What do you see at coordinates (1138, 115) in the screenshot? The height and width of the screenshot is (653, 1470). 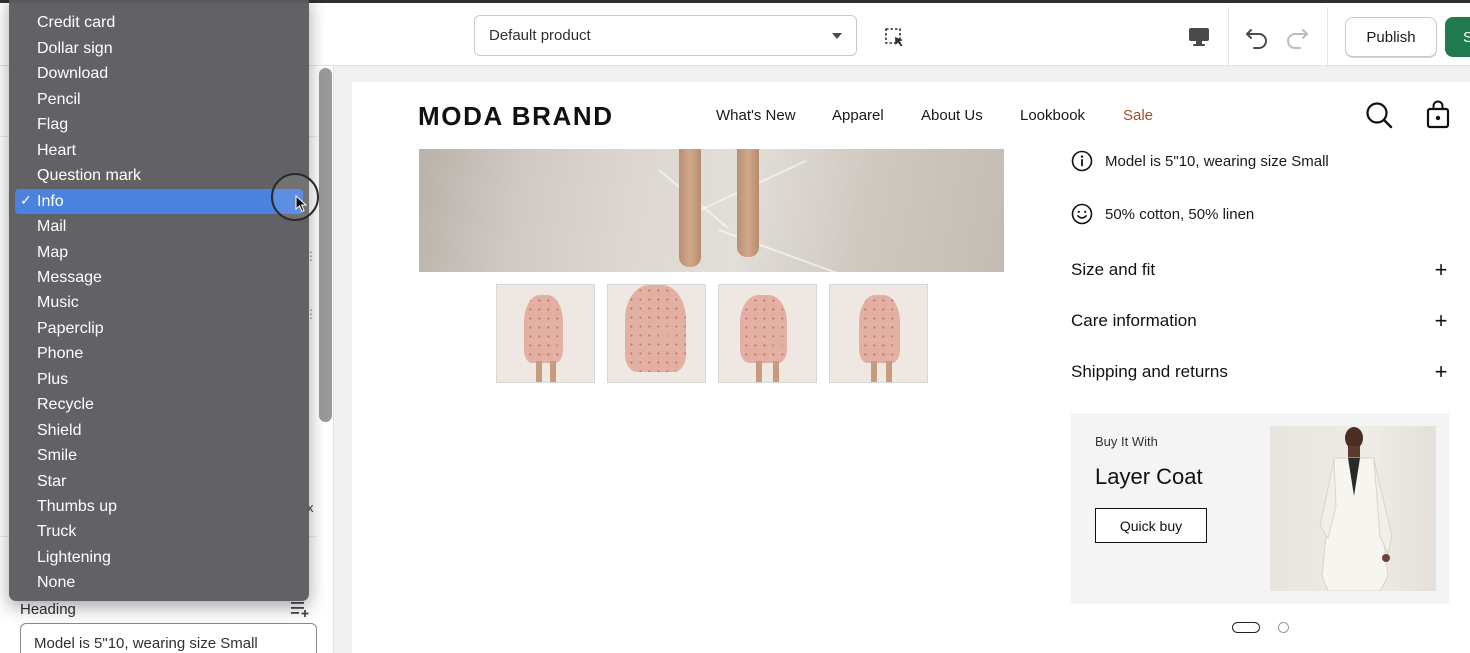 I see `nav-sale: Sale` at bounding box center [1138, 115].